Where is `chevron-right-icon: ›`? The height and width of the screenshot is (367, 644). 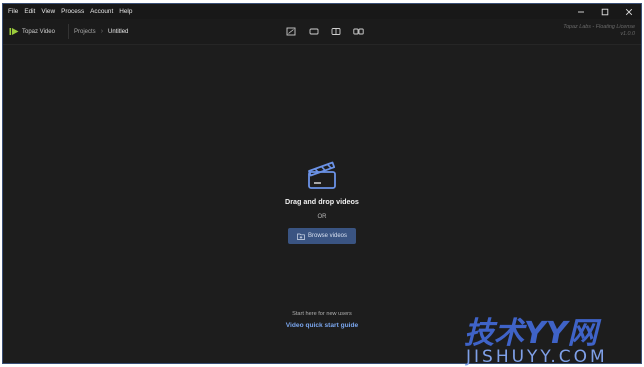 chevron-right-icon: › is located at coordinates (102, 31).